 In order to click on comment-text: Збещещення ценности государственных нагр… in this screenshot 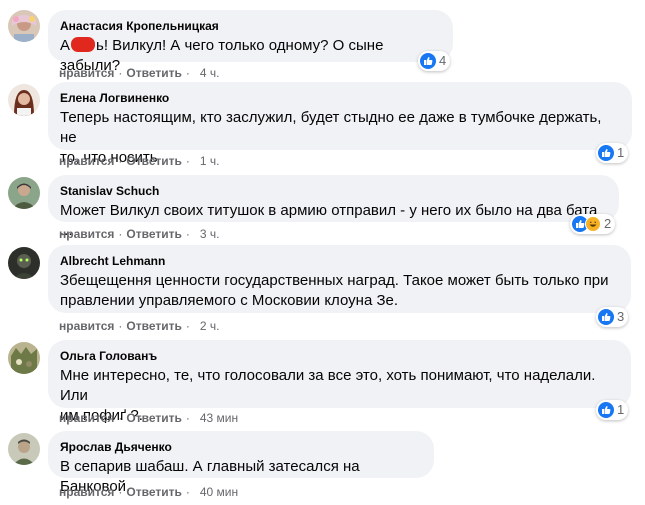, I will do `click(334, 290)`.